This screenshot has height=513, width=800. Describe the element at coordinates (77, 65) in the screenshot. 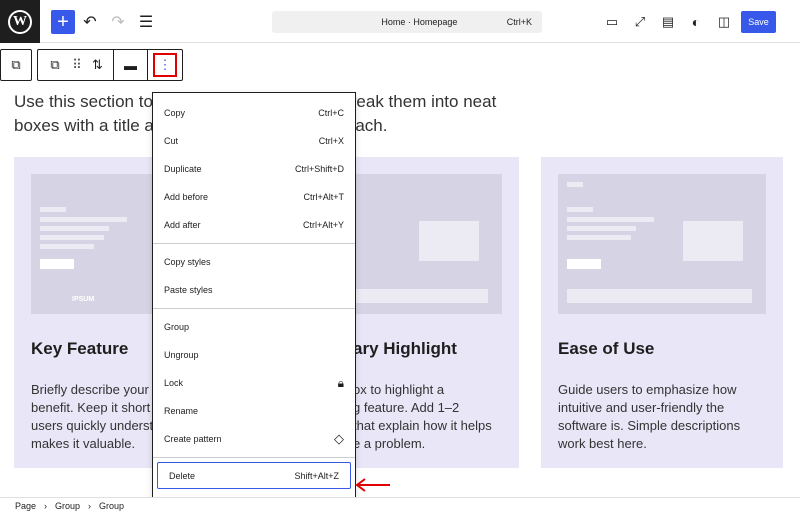

I see `drag-handle-icon: ⠿` at that location.